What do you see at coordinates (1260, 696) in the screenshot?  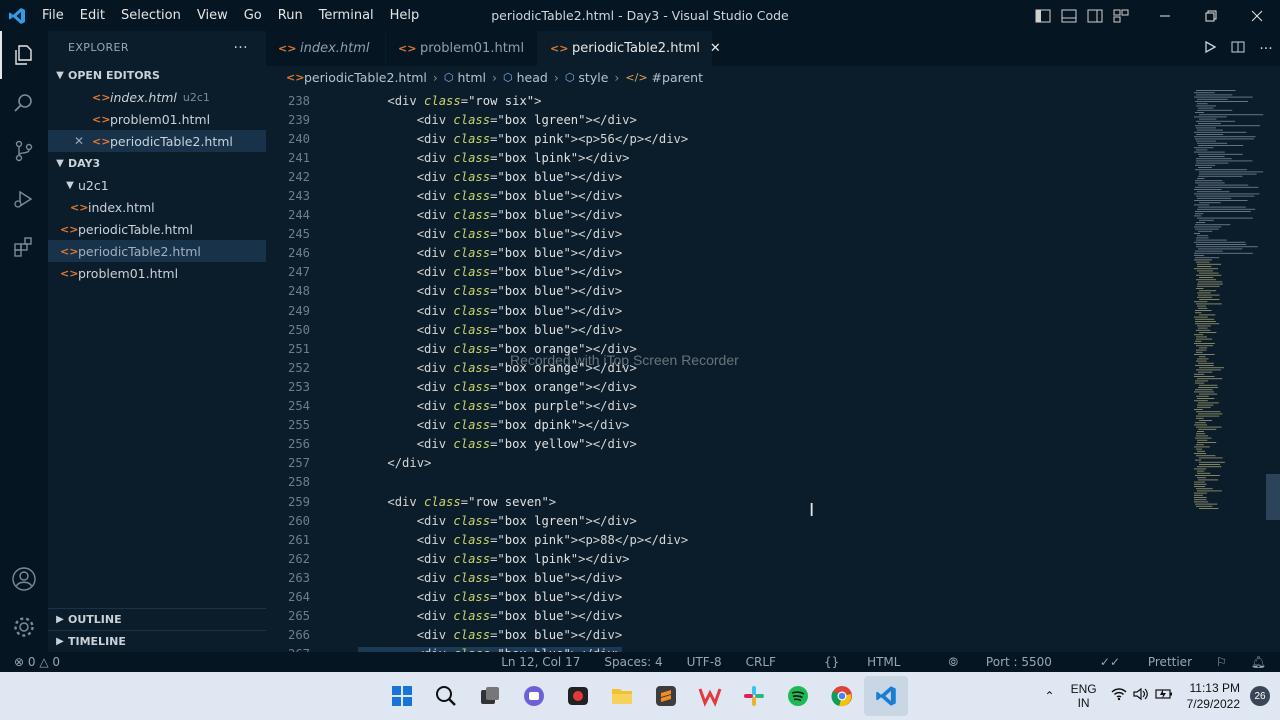 I see `notification-badge: 26` at bounding box center [1260, 696].